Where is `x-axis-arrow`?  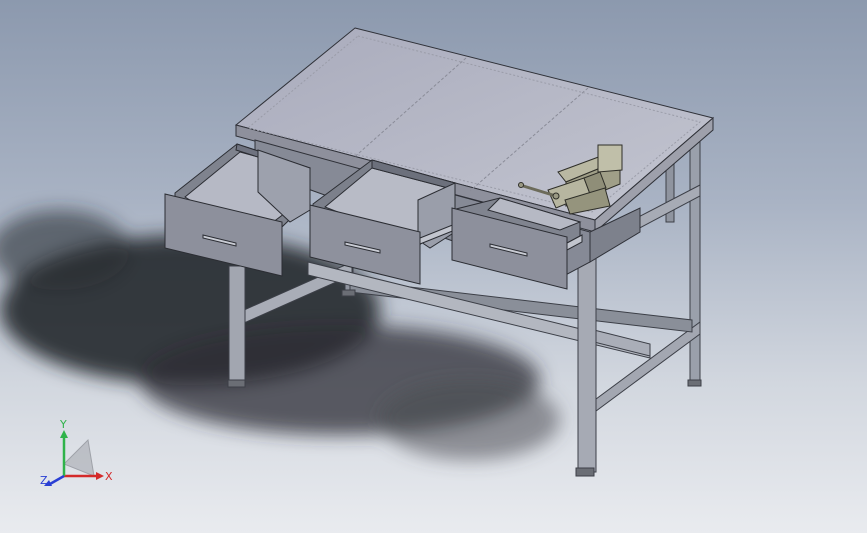 x-axis-arrow is located at coordinates (100, 476).